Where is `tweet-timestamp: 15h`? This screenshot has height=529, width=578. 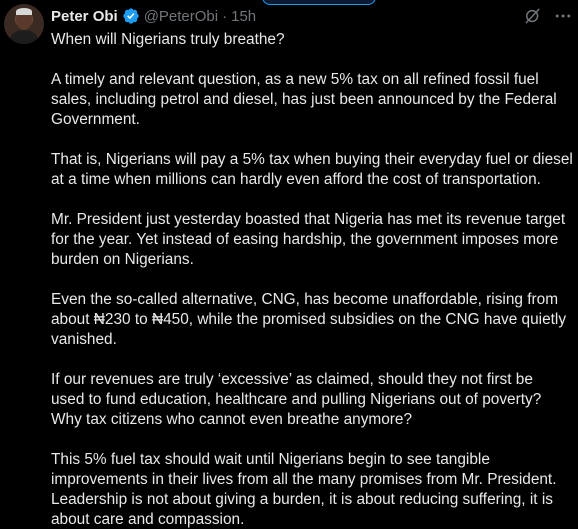
tweet-timestamp: 15h is located at coordinates (243, 16).